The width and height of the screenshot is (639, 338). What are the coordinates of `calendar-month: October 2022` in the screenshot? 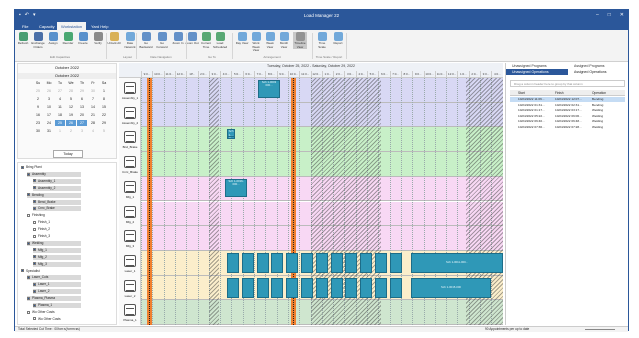 It's located at (67, 76).